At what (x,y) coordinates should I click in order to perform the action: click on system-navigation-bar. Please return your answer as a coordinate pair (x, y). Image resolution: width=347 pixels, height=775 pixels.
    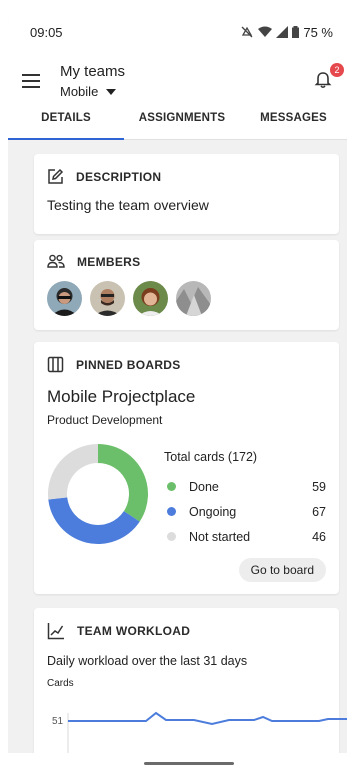
    Looking at the image, I should click on (177, 764).